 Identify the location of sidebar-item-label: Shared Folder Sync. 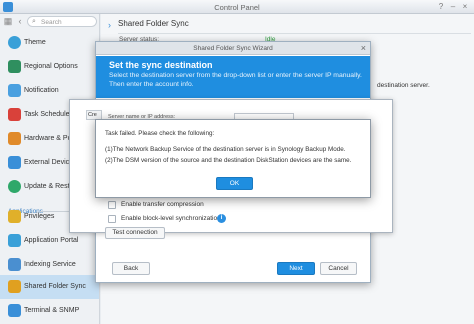
(55, 286).